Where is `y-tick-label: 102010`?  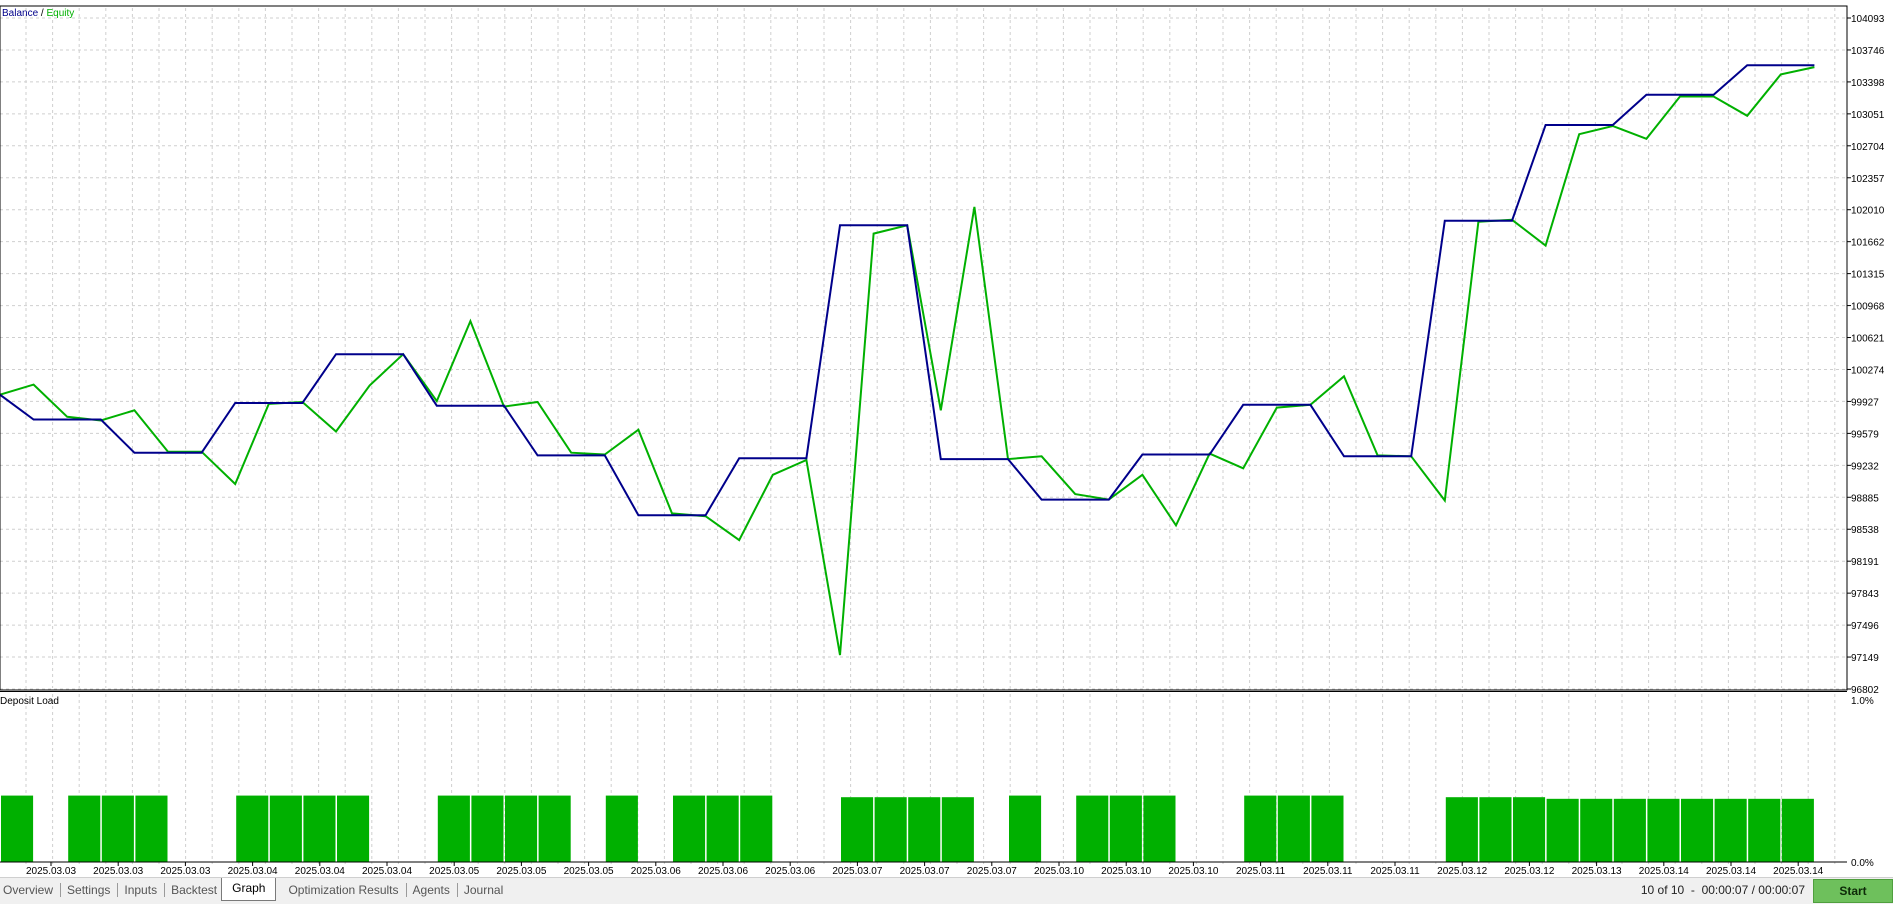
y-tick-label: 102010 is located at coordinates (1868, 211).